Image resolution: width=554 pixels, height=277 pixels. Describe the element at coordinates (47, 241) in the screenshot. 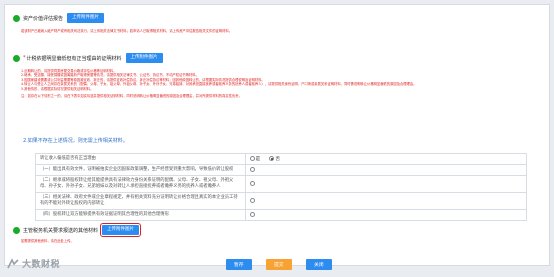

I see `exempt-note: 如需提供其他资料，请在此处上传。` at that location.